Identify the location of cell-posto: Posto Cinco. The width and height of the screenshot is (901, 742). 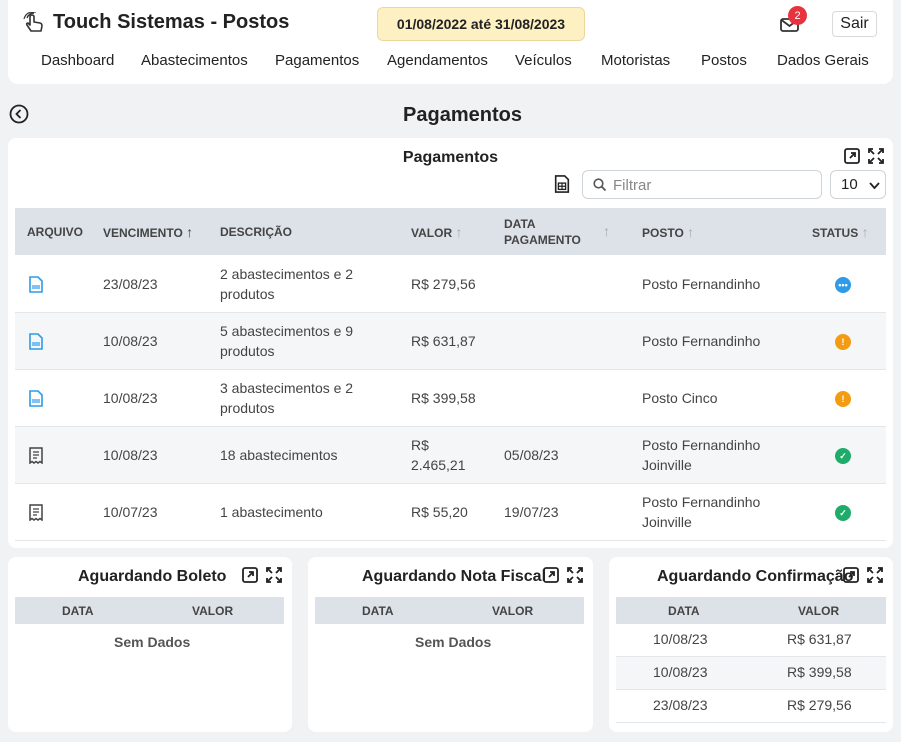
(680, 398).